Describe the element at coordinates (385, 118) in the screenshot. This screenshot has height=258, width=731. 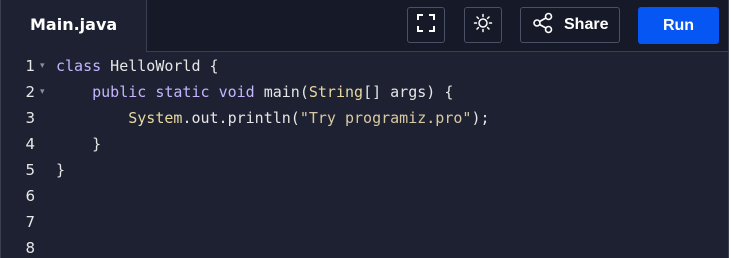
I see `code-token: "Try programiz.pro"` at that location.